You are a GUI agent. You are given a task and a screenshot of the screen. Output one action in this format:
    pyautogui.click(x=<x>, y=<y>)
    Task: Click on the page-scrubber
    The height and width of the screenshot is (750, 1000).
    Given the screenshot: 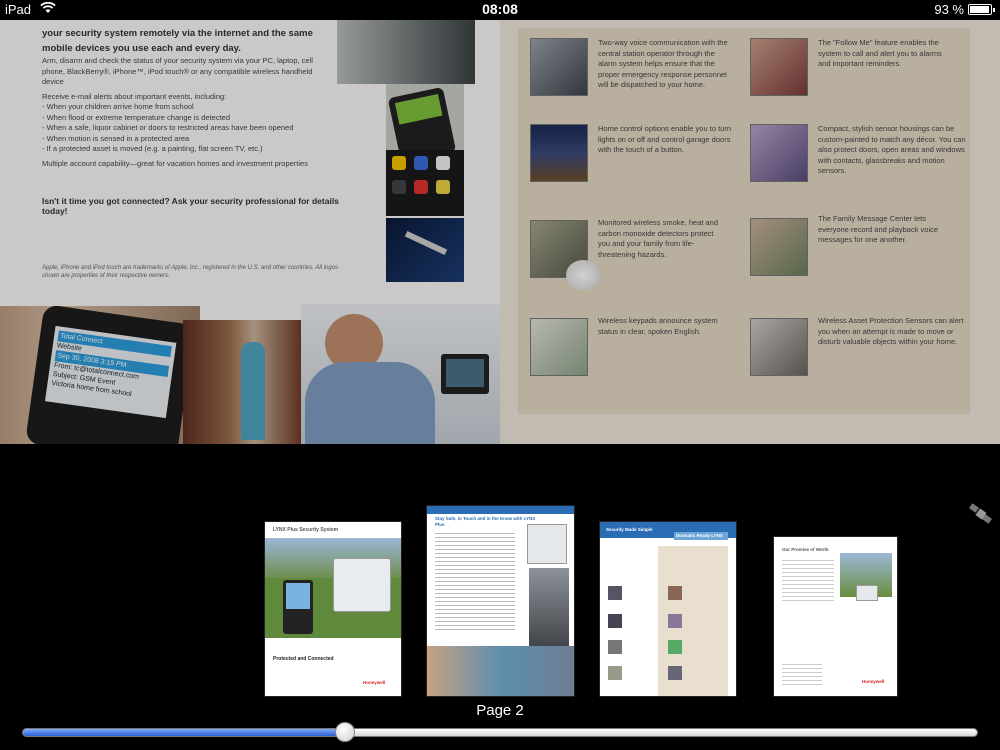 What is the action you would take?
    pyautogui.click(x=500, y=732)
    